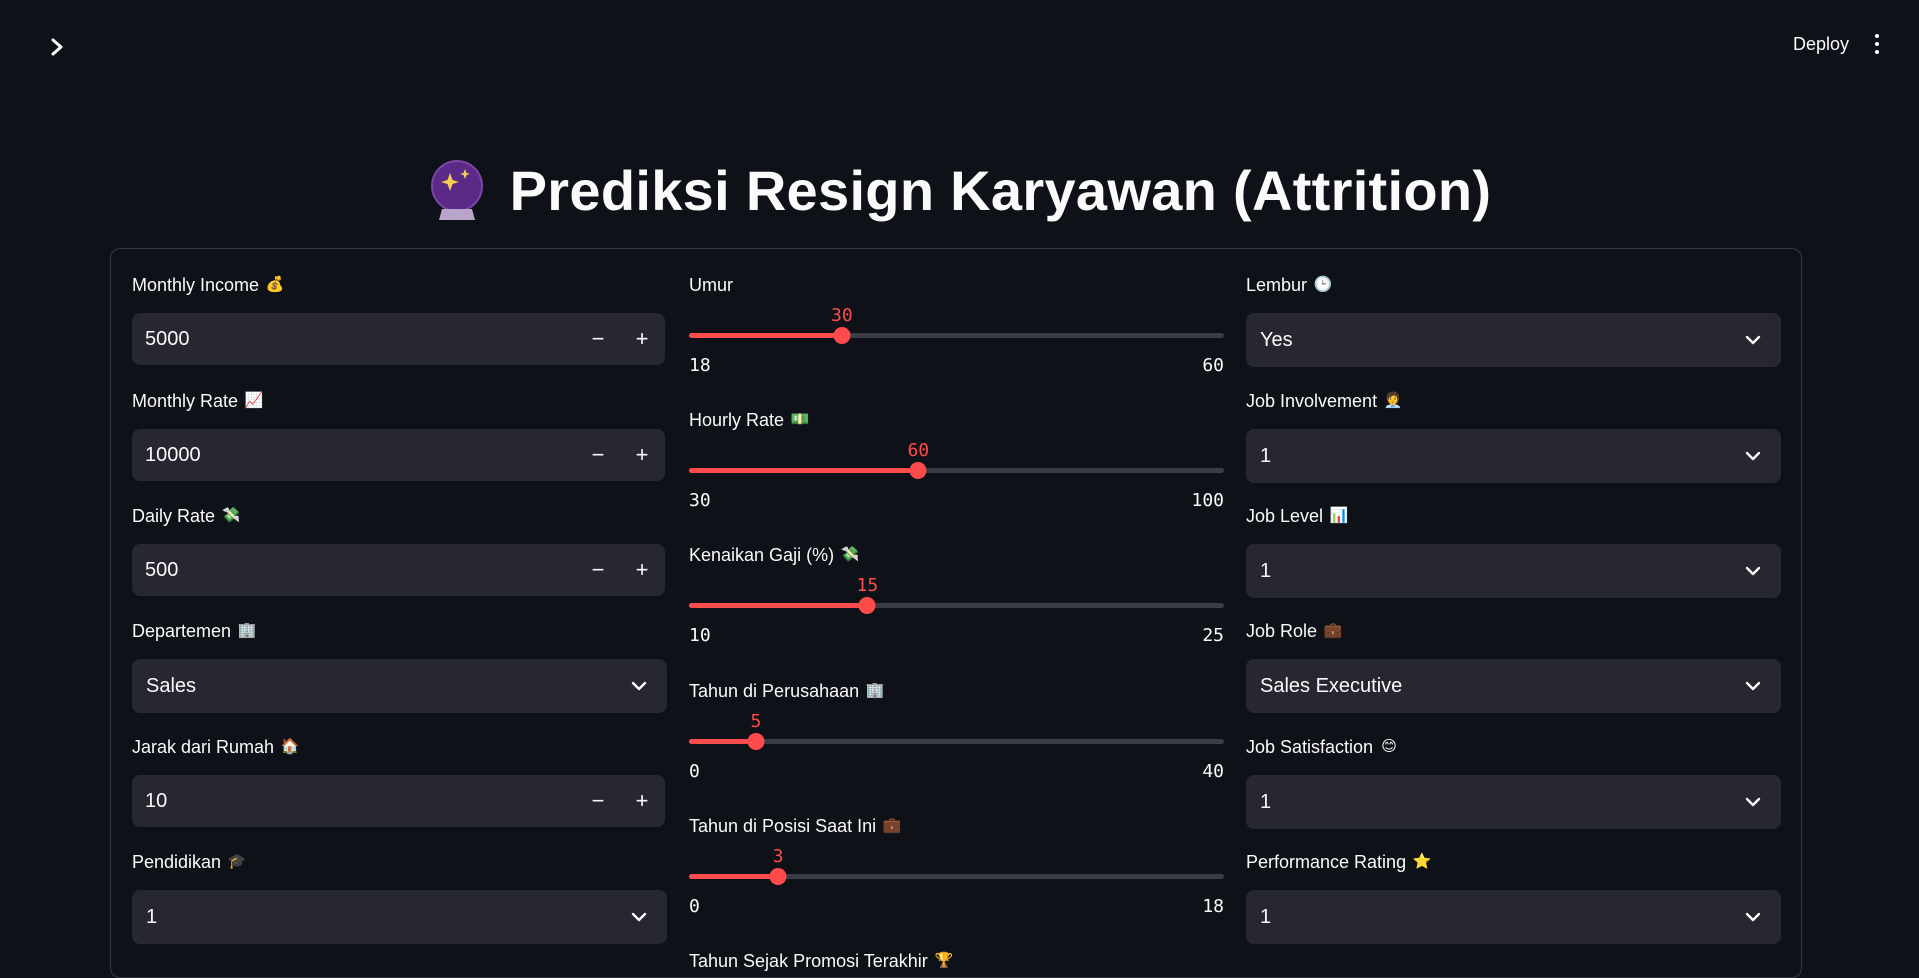 The width and height of the screenshot is (1919, 978). What do you see at coordinates (956, 826) in the screenshot?
I see `tahun-posisi-label-row: Tahun di Posisi Saat Ini 💼` at bounding box center [956, 826].